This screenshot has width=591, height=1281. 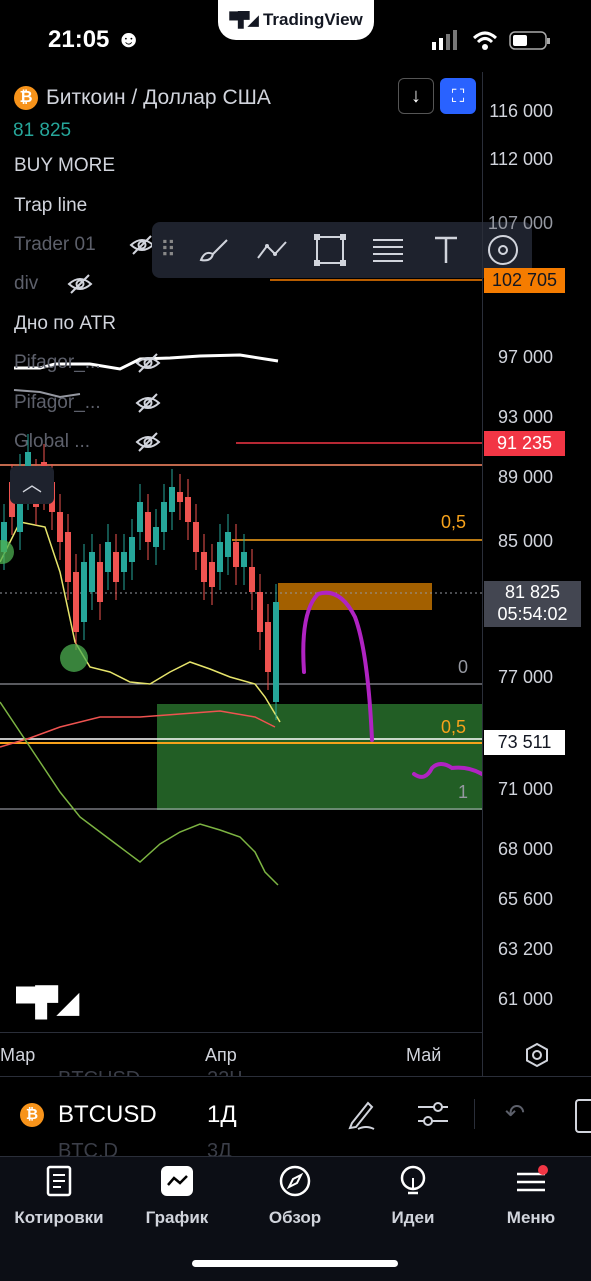 I want to click on chart-icon, so click(x=177, y=1181).